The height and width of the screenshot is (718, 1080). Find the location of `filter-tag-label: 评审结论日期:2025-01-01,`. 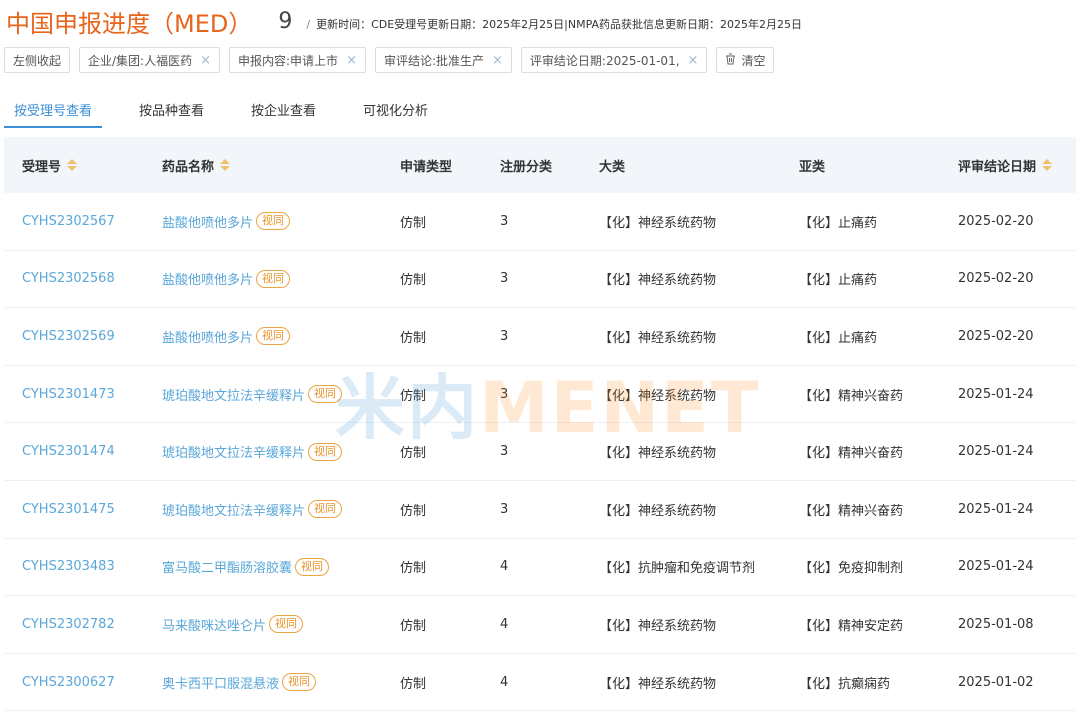

filter-tag-label: 评审结论日期:2025-01-01, is located at coordinates (604, 60).